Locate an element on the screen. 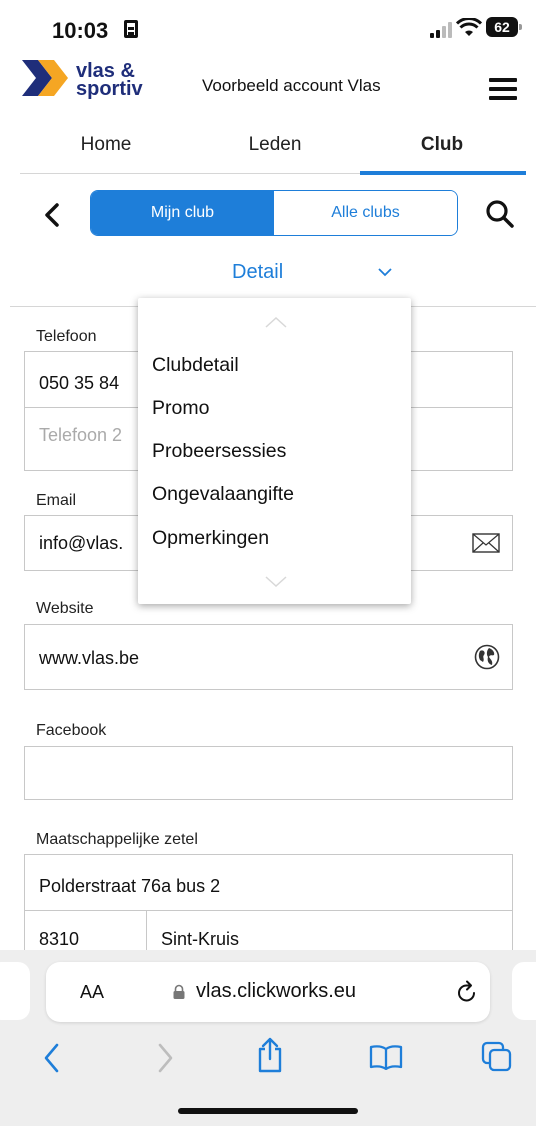  forward-arrow-icon is located at coordinates (165, 1058).